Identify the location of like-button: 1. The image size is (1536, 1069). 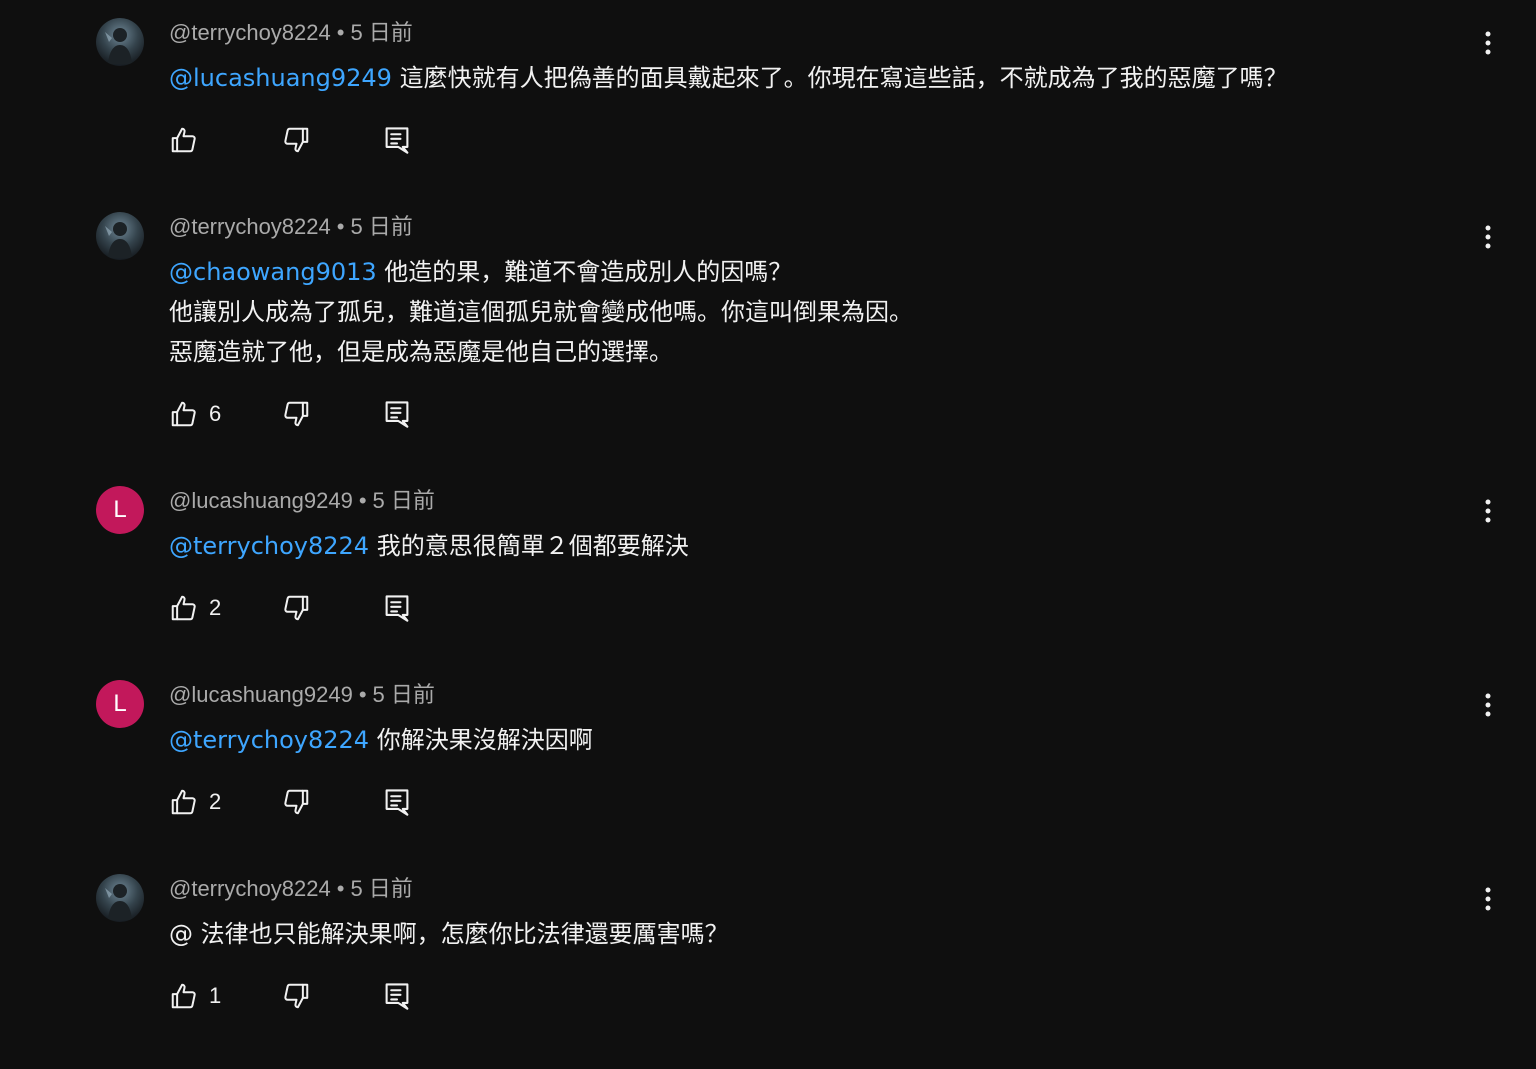
(195, 996).